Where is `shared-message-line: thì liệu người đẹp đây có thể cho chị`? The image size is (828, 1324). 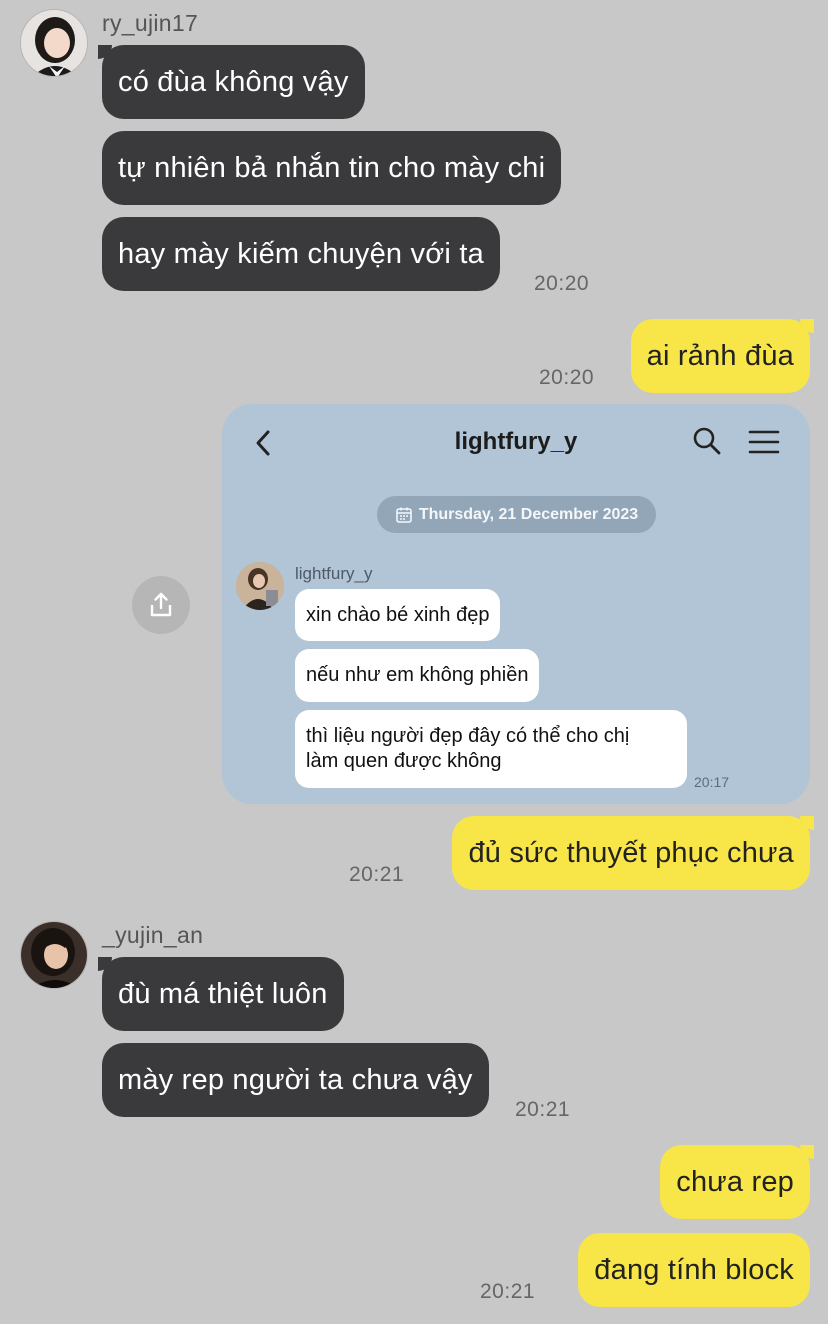
shared-message-line: thì liệu người đẹp đây có thể cho chị is located at coordinates (468, 736).